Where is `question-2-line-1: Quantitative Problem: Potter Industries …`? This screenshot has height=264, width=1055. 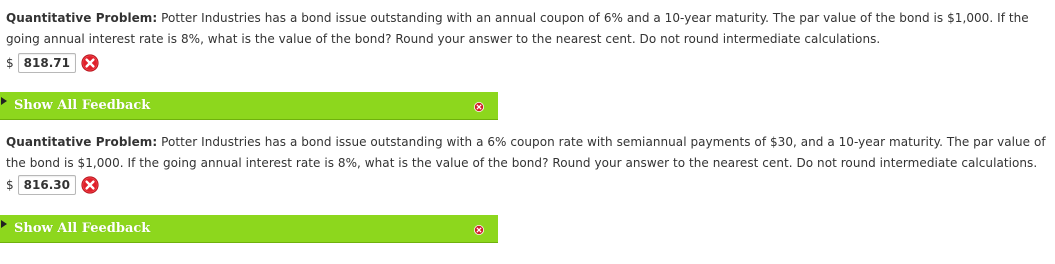 question-2-line-1: Quantitative Problem: Potter Industries … is located at coordinates (530, 142).